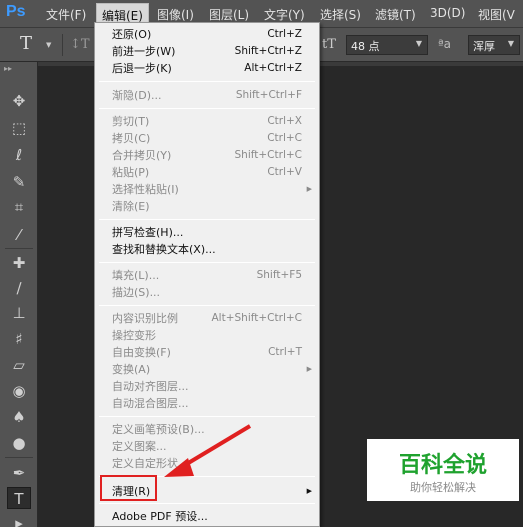 Image resolution: width=523 pixels, height=527 pixels. What do you see at coordinates (19, 365) in the screenshot?
I see `eraser-tool-icon: ▱` at bounding box center [19, 365].